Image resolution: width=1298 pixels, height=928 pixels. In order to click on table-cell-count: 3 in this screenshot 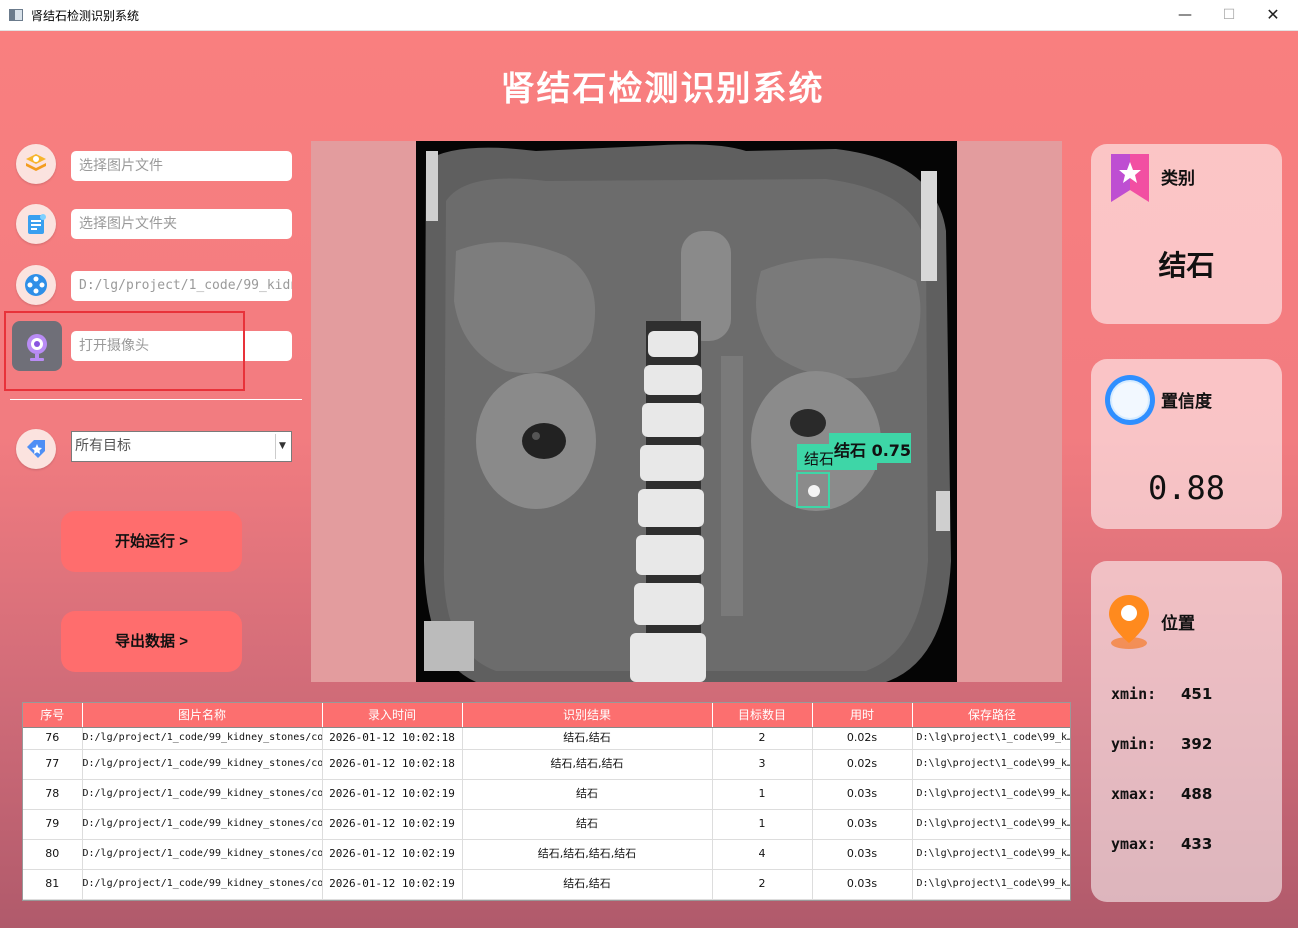, I will do `click(762, 764)`.